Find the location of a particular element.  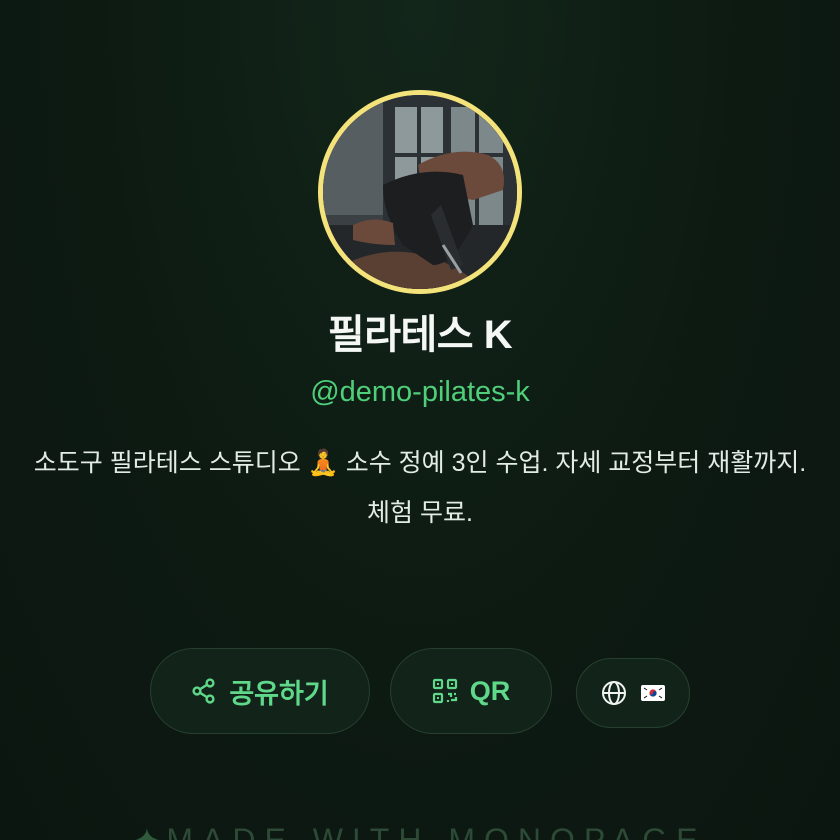

avatar-photo is located at coordinates (420, 192).